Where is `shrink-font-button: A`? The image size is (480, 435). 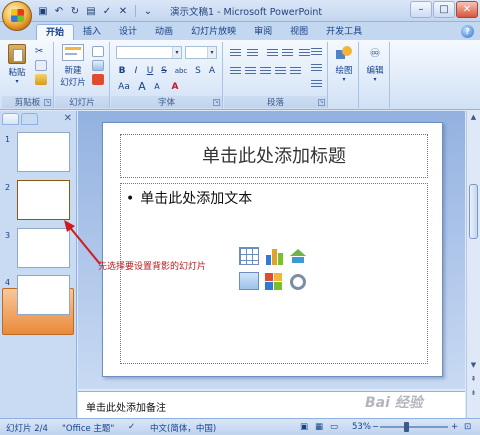 shrink-font-button: A is located at coordinates (157, 86).